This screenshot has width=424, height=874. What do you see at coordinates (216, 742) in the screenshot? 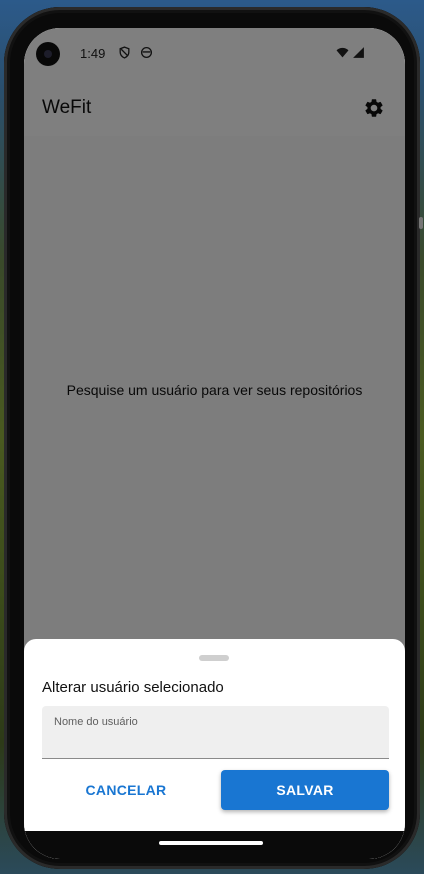
I see `username-input` at bounding box center [216, 742].